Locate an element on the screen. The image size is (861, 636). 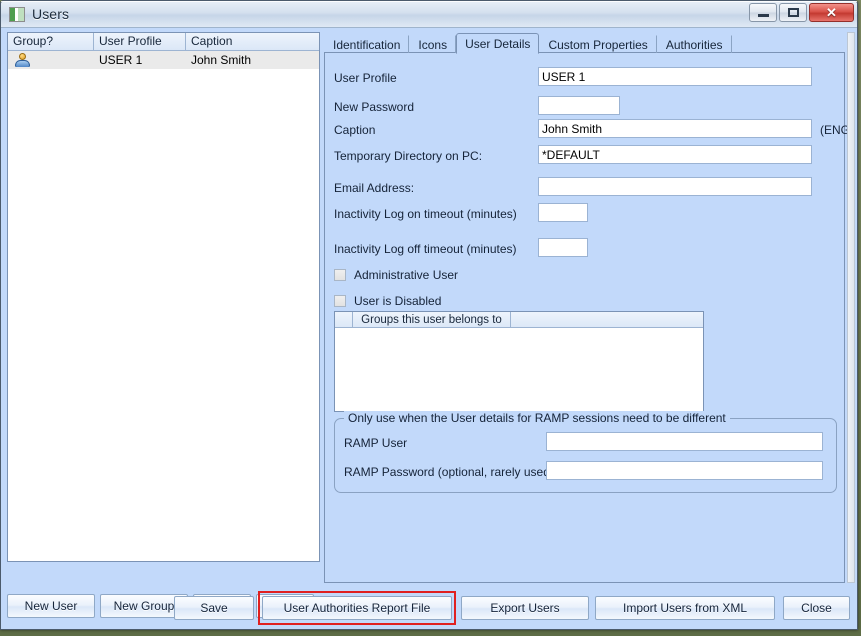
field-temp-directory: Temporary Directory on PC: is located at coordinates (434, 156).